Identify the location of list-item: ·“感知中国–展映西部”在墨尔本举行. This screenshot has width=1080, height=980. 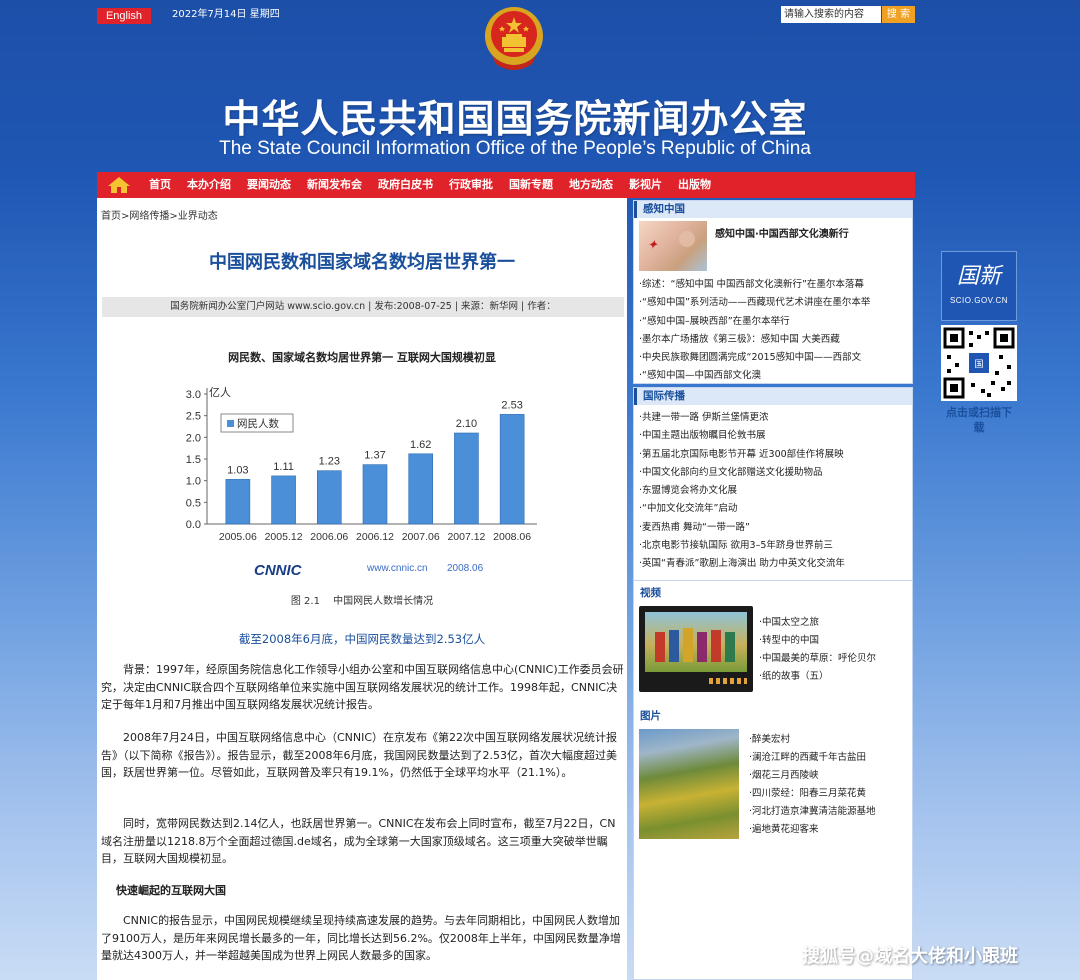
(773, 322).